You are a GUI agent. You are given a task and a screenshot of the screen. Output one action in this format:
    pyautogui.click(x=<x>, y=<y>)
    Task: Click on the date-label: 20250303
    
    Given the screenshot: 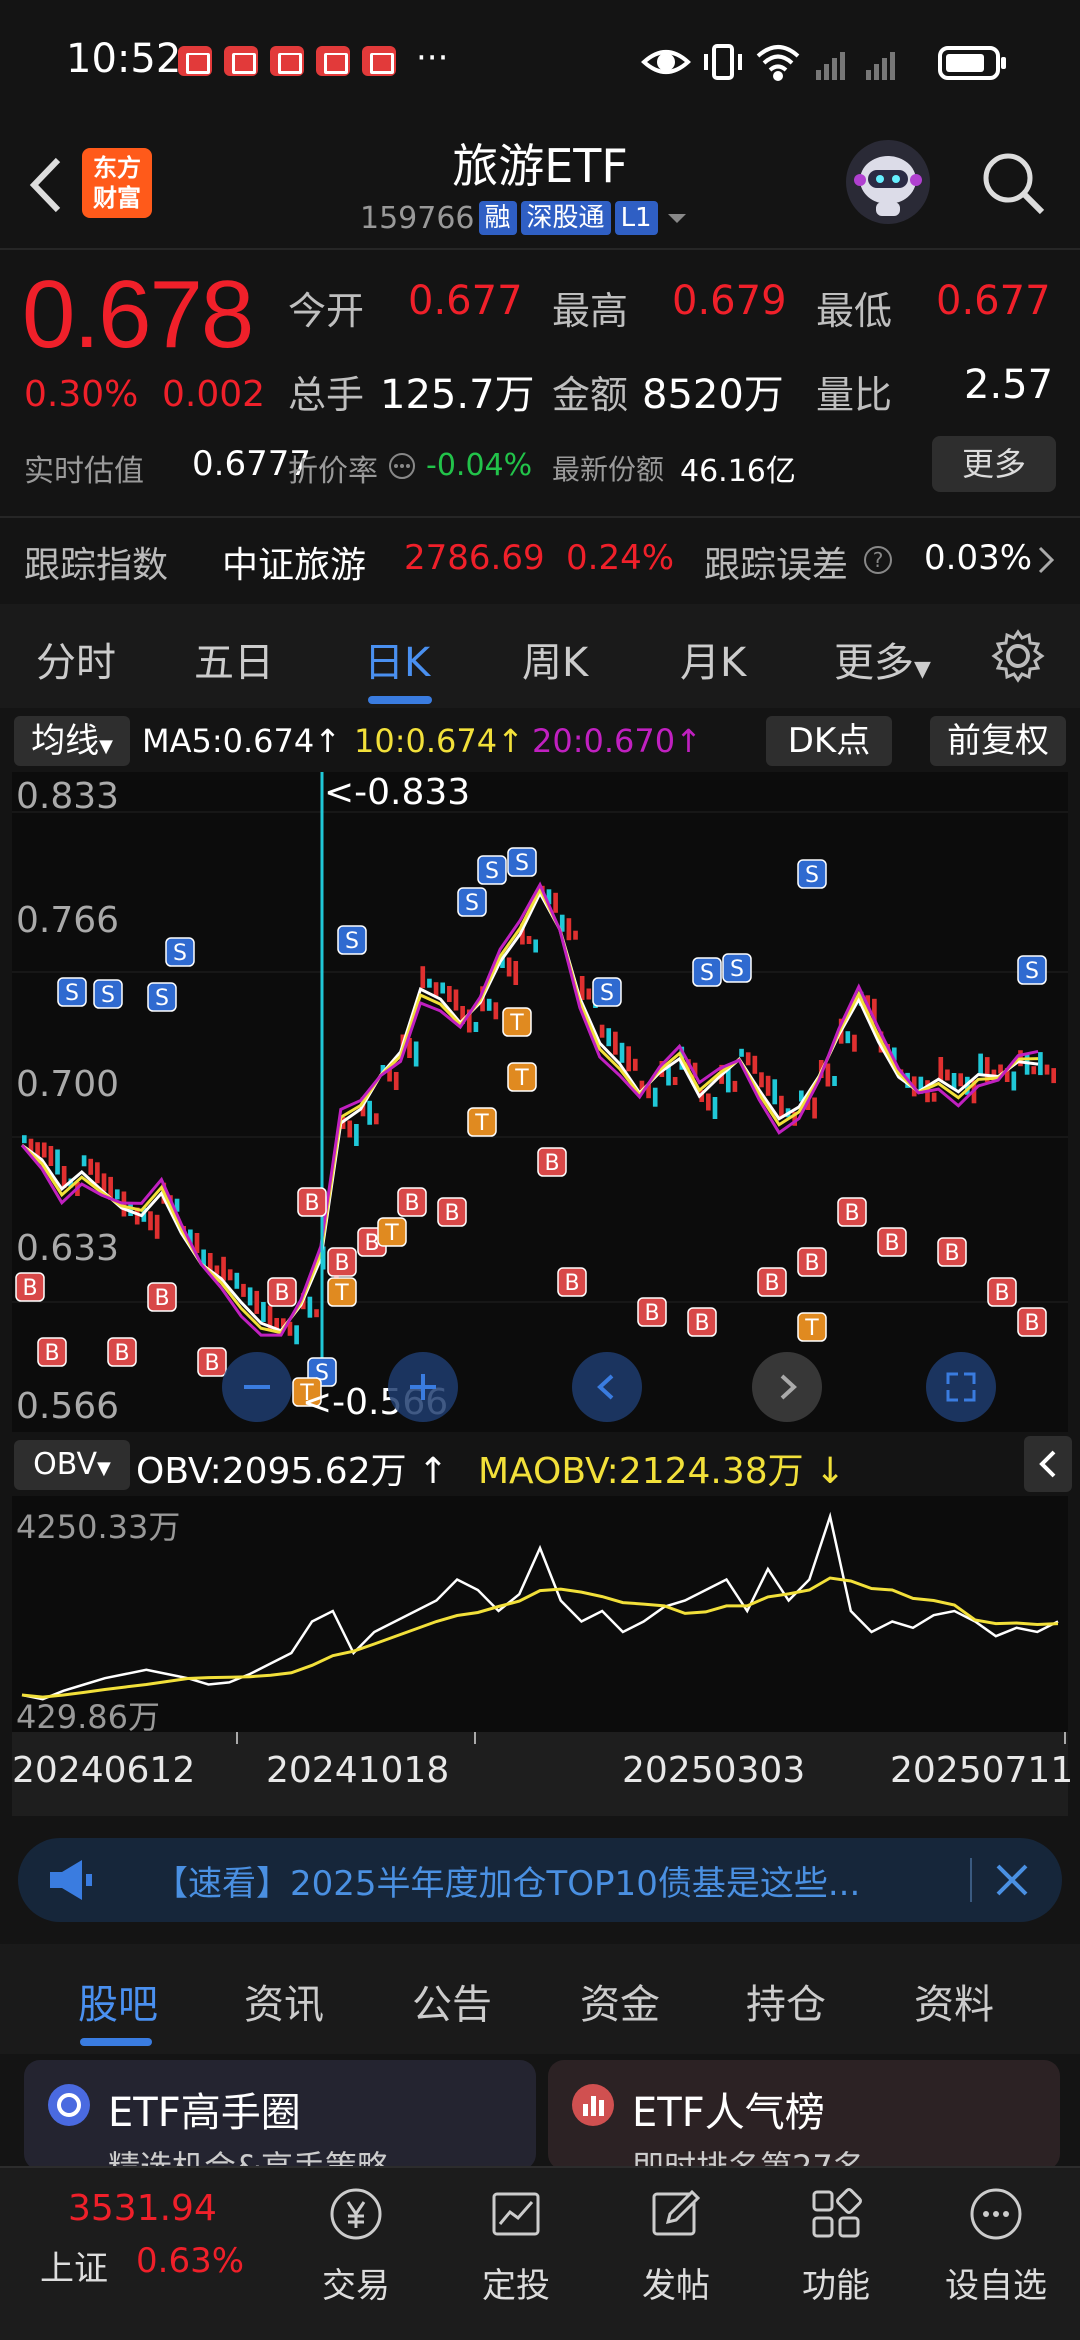 What is the action you would take?
    pyautogui.click(x=714, y=1770)
    